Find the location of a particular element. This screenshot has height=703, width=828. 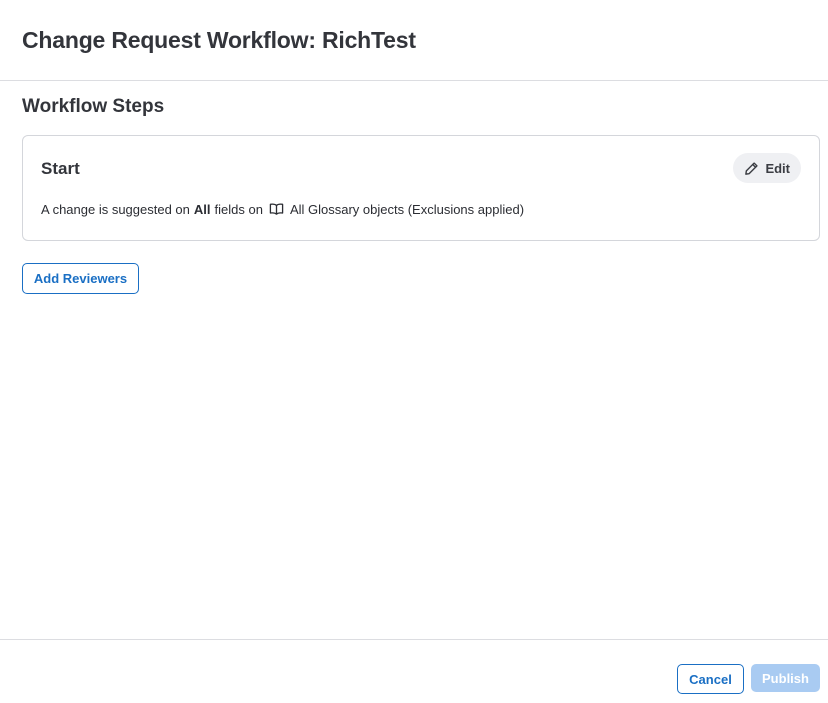

dialog-footer: Cancel Publish is located at coordinates (414, 671).